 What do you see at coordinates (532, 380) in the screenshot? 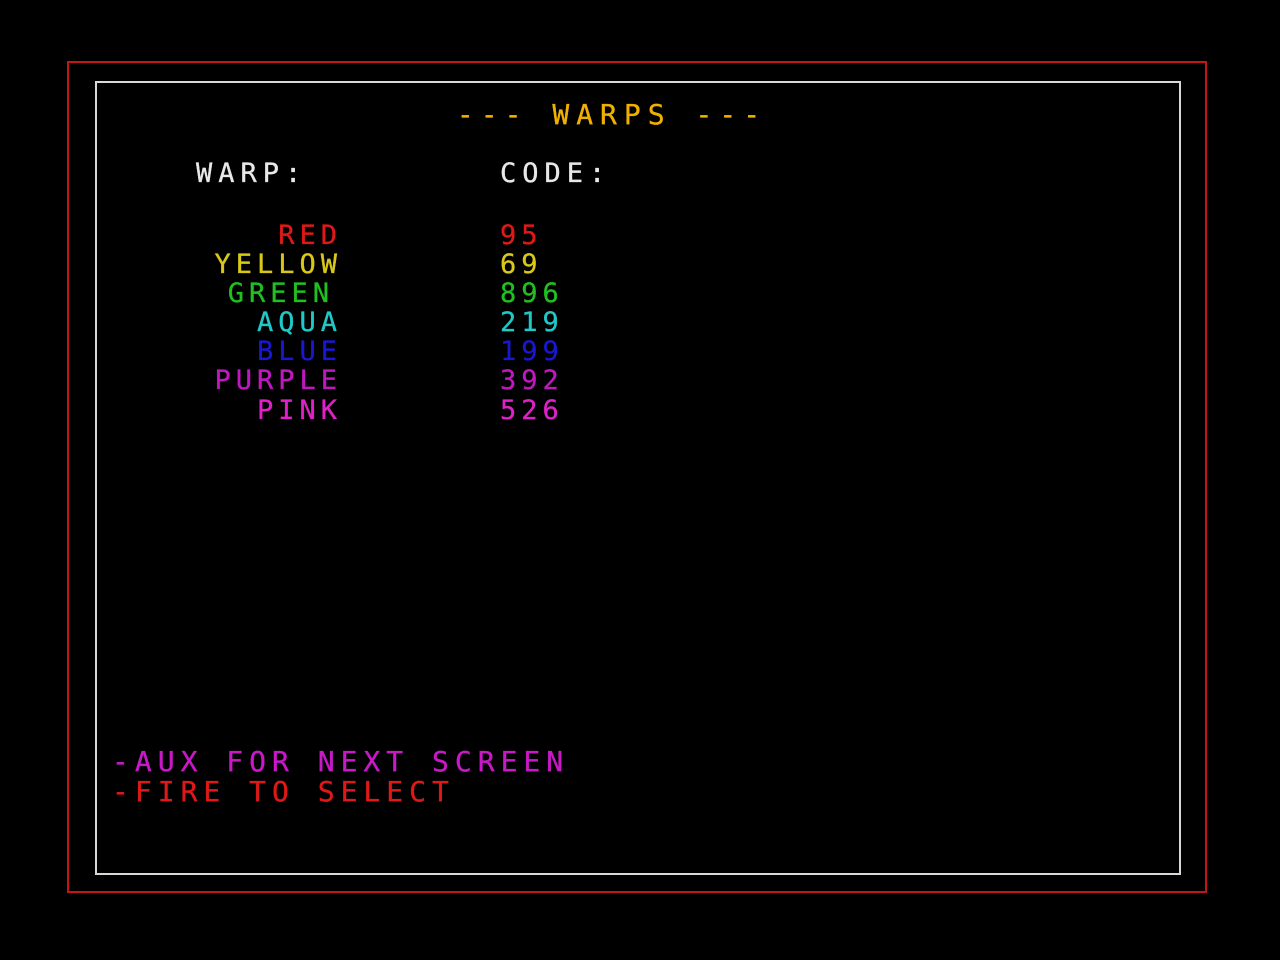
I see `warp-code-purple: 392` at bounding box center [532, 380].